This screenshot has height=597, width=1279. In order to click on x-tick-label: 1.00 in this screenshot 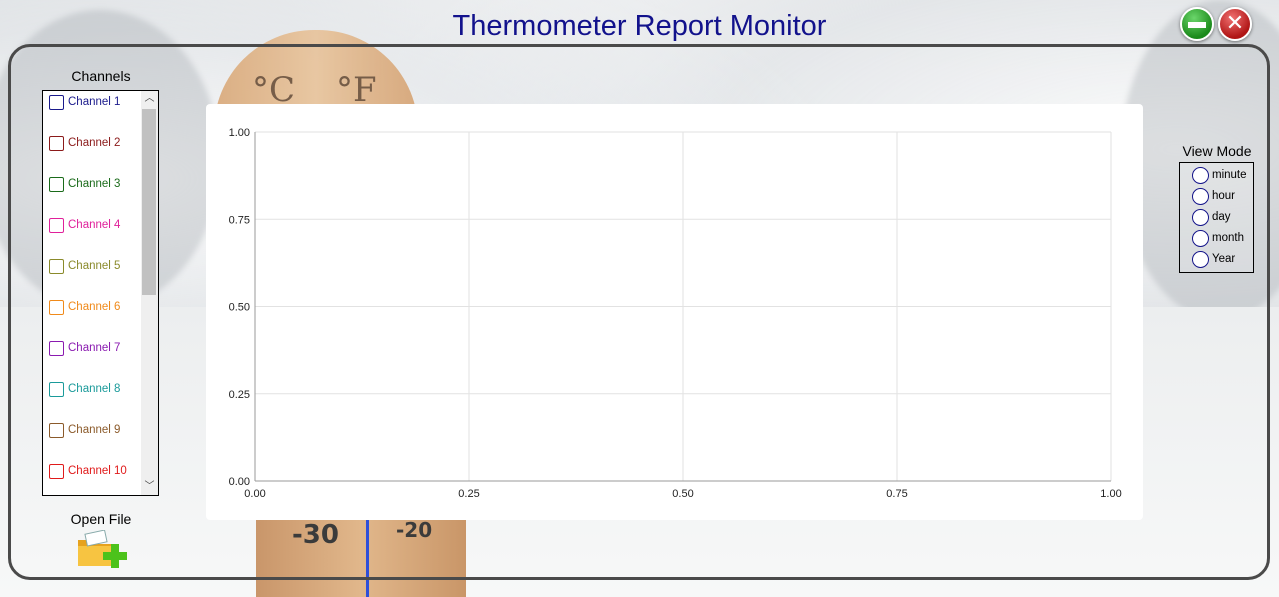, I will do `click(1110, 494)`.